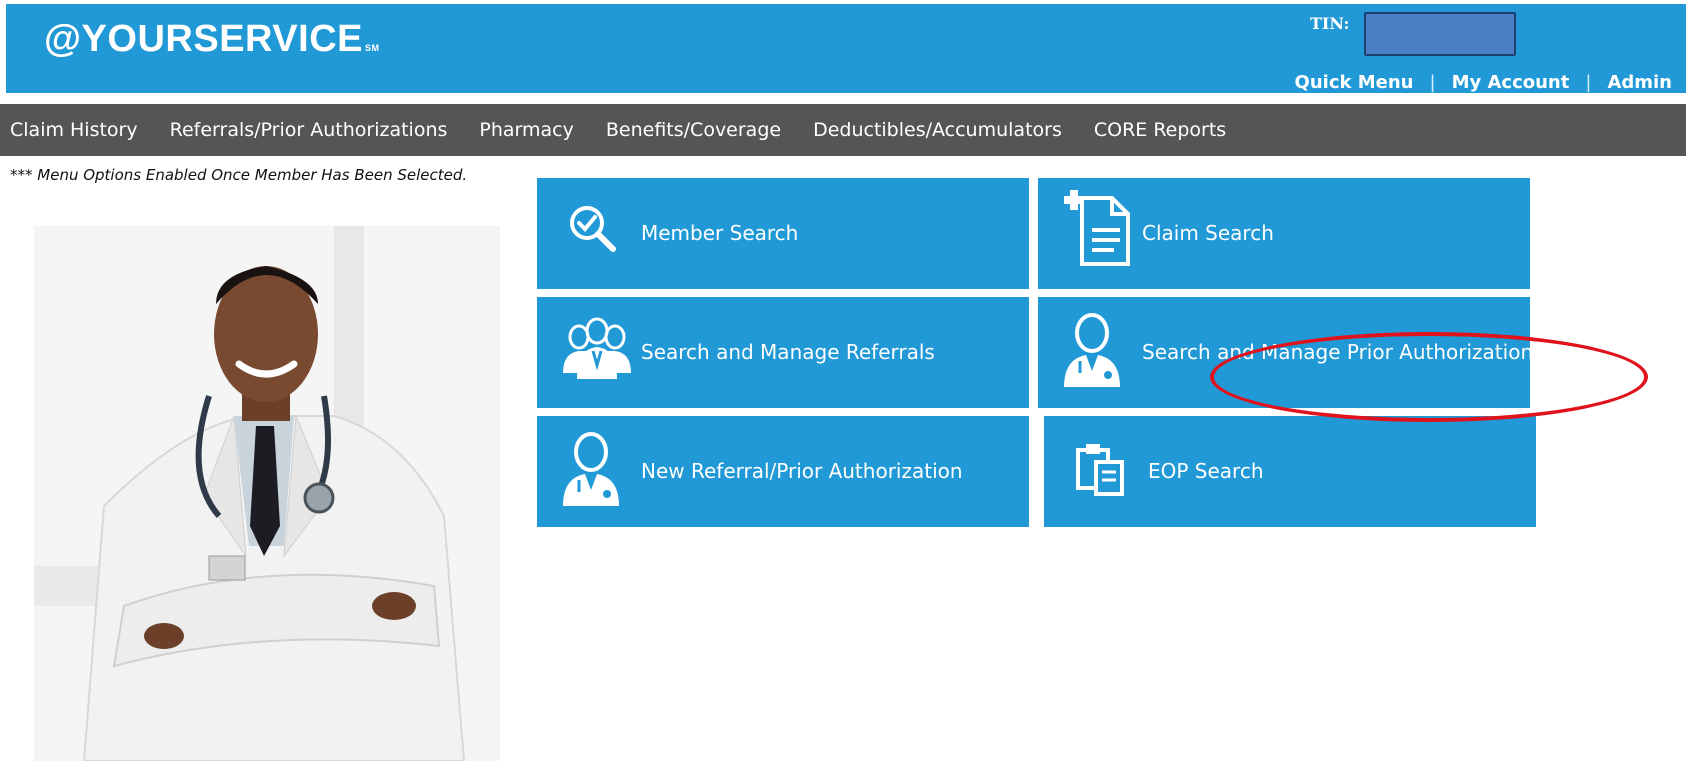 This screenshot has height=761, width=1686. Describe the element at coordinates (1639, 82) in the screenshot. I see `admin-link: Admin` at that location.